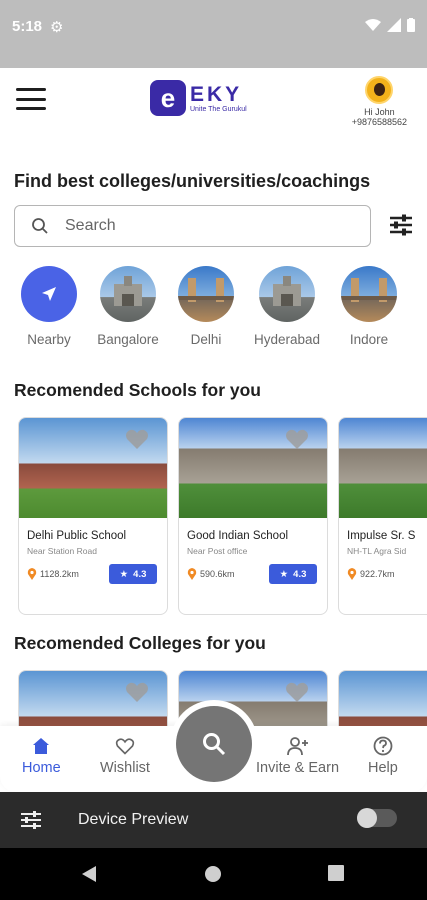 The height and width of the screenshot is (900, 427). Describe the element at coordinates (168, 98) in the screenshot. I see `logo-mark: e` at that location.